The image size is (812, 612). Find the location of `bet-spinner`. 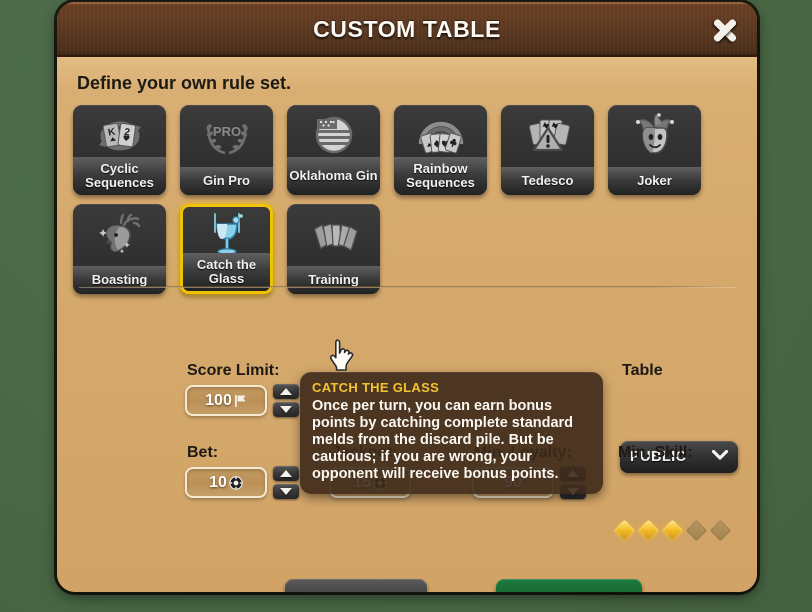

bet-spinner is located at coordinates (286, 482).